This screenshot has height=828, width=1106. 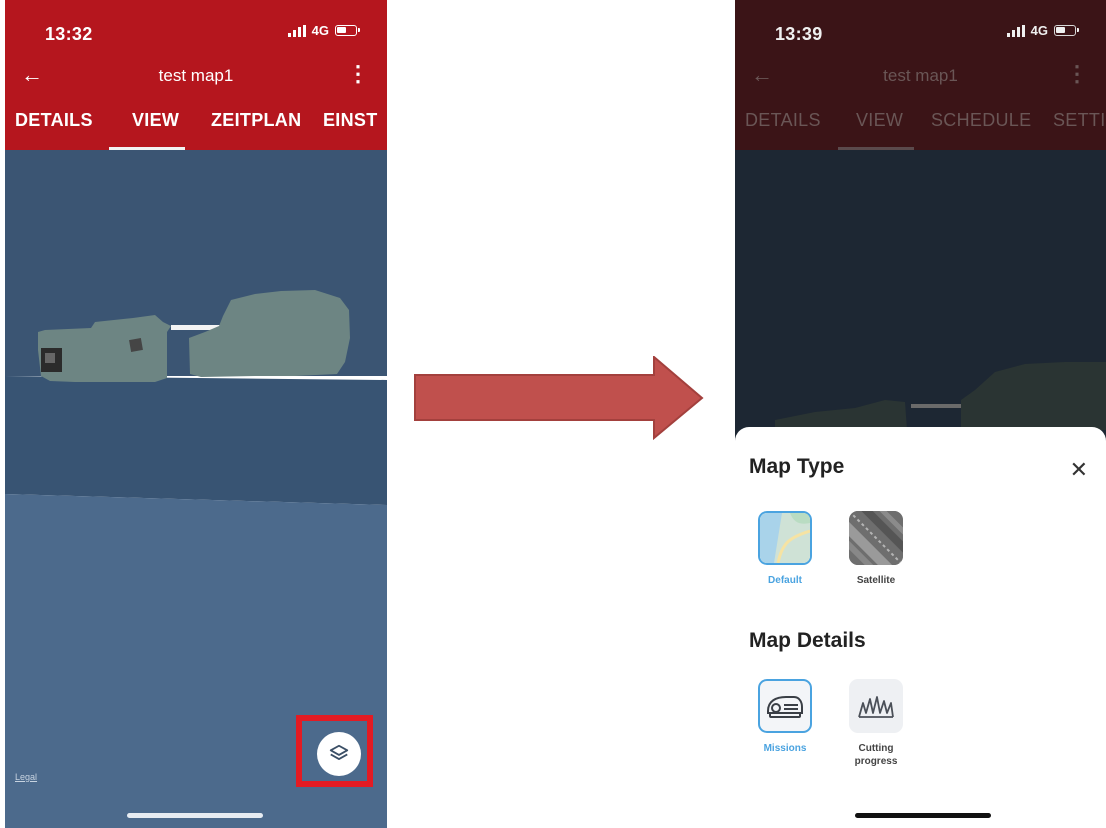 I want to click on map-type-satellite-option: Satellite, so click(x=876, y=549).